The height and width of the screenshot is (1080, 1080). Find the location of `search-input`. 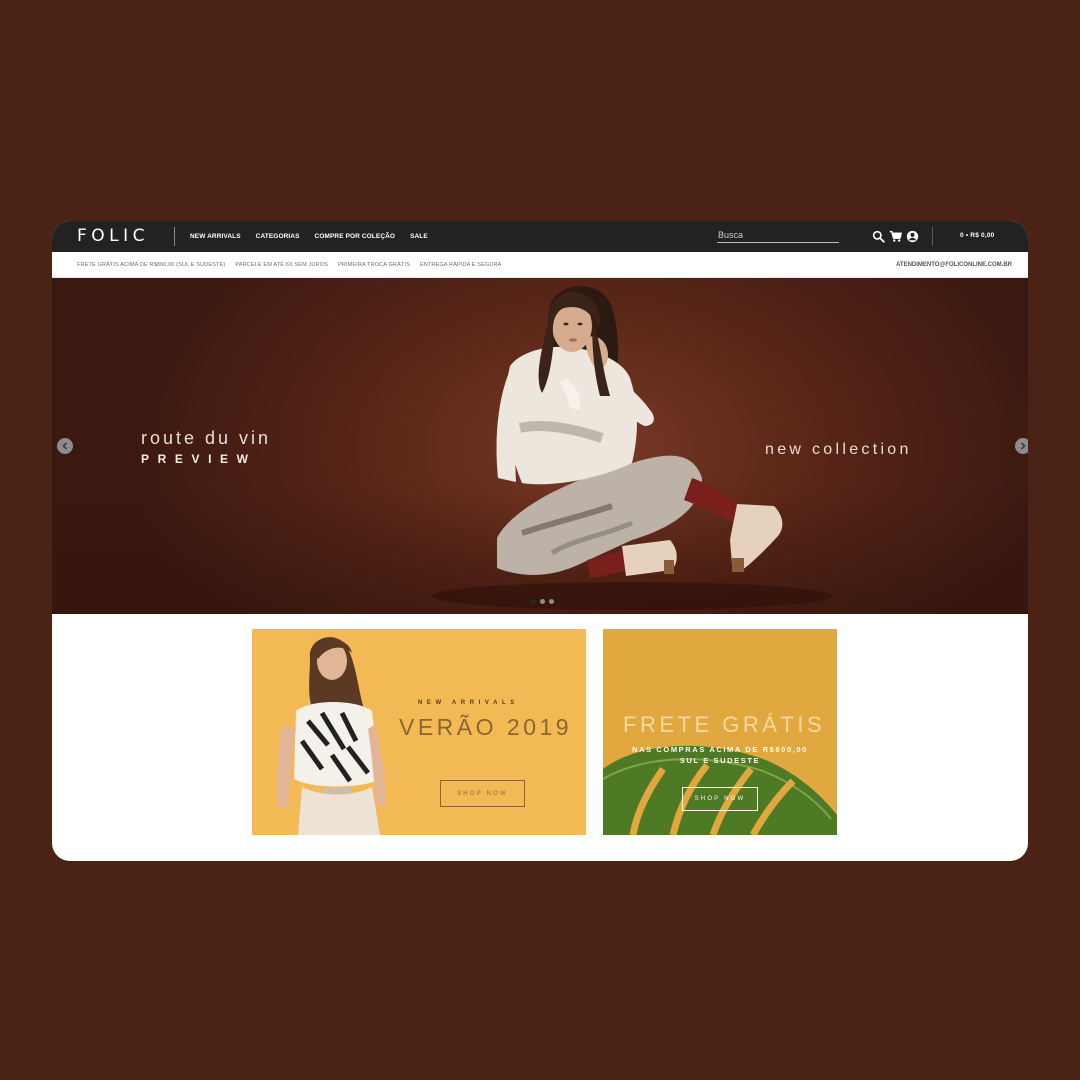

search-input is located at coordinates (778, 235).